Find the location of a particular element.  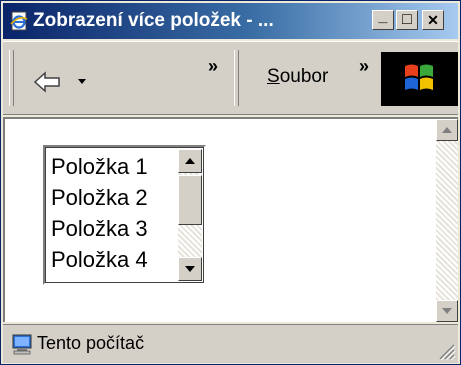

listbox-items: Položka 1 Položka 2 Položka 3 Položka 4 is located at coordinates (99, 213).